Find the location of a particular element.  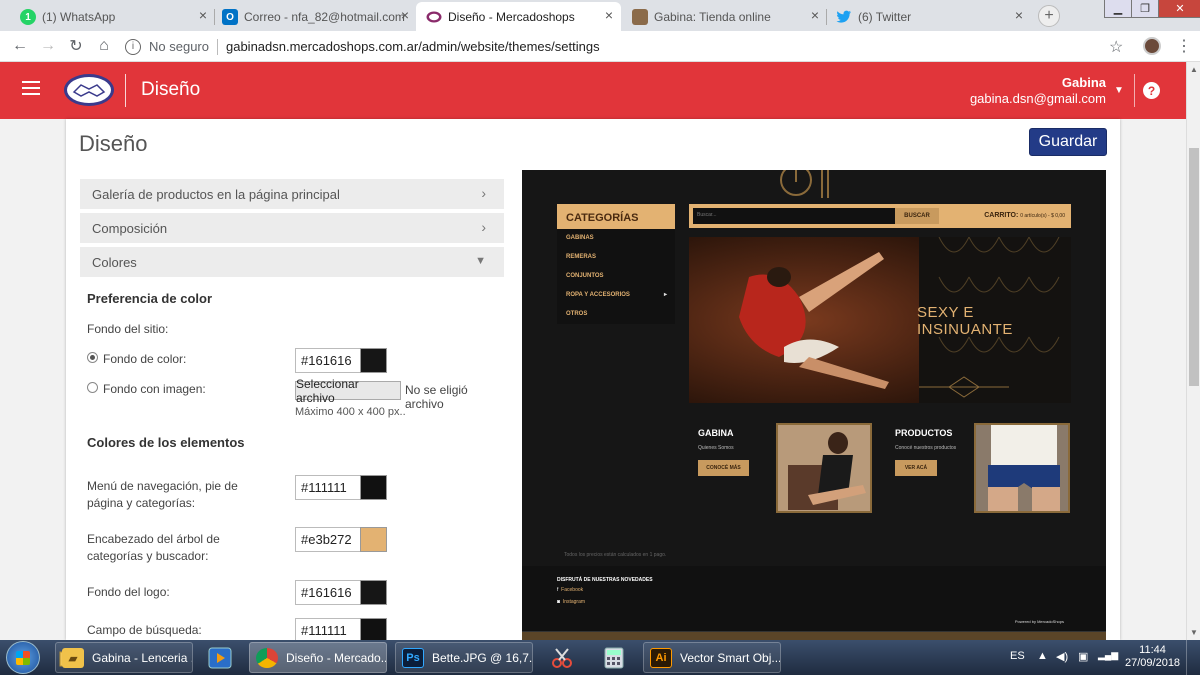

search-field-color-input: #111111 is located at coordinates (328, 629).